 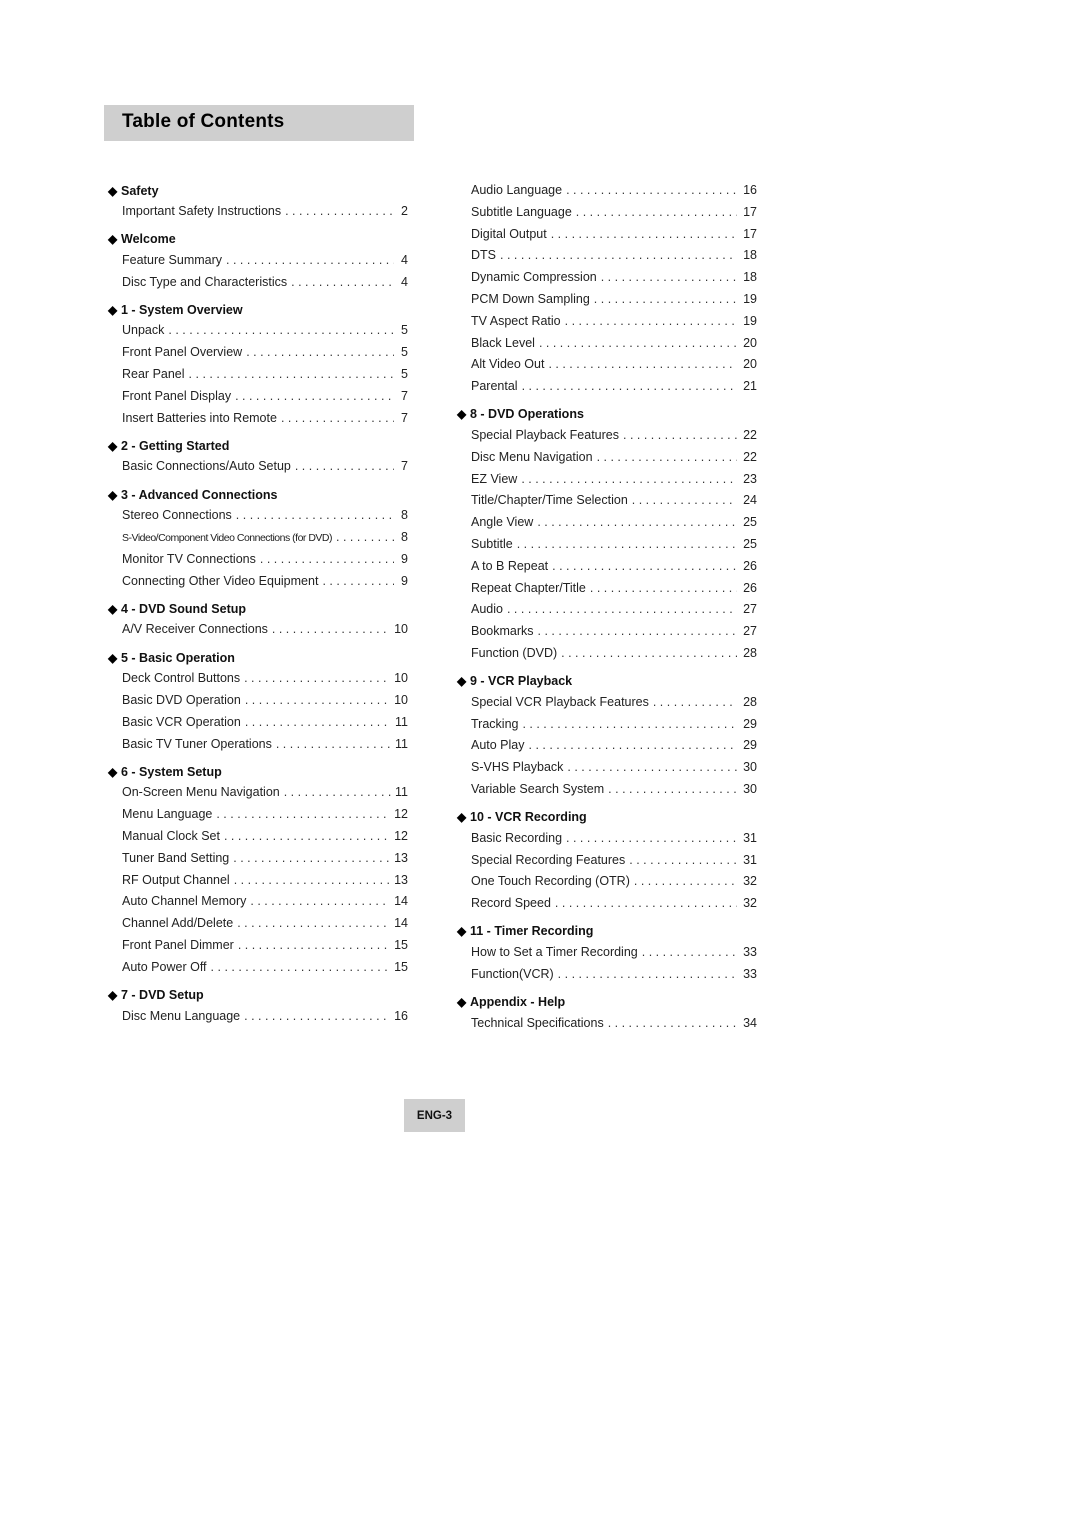 What do you see at coordinates (550, 881) in the screenshot?
I see `toc-entry-label: One Touch Recording (OTR)` at bounding box center [550, 881].